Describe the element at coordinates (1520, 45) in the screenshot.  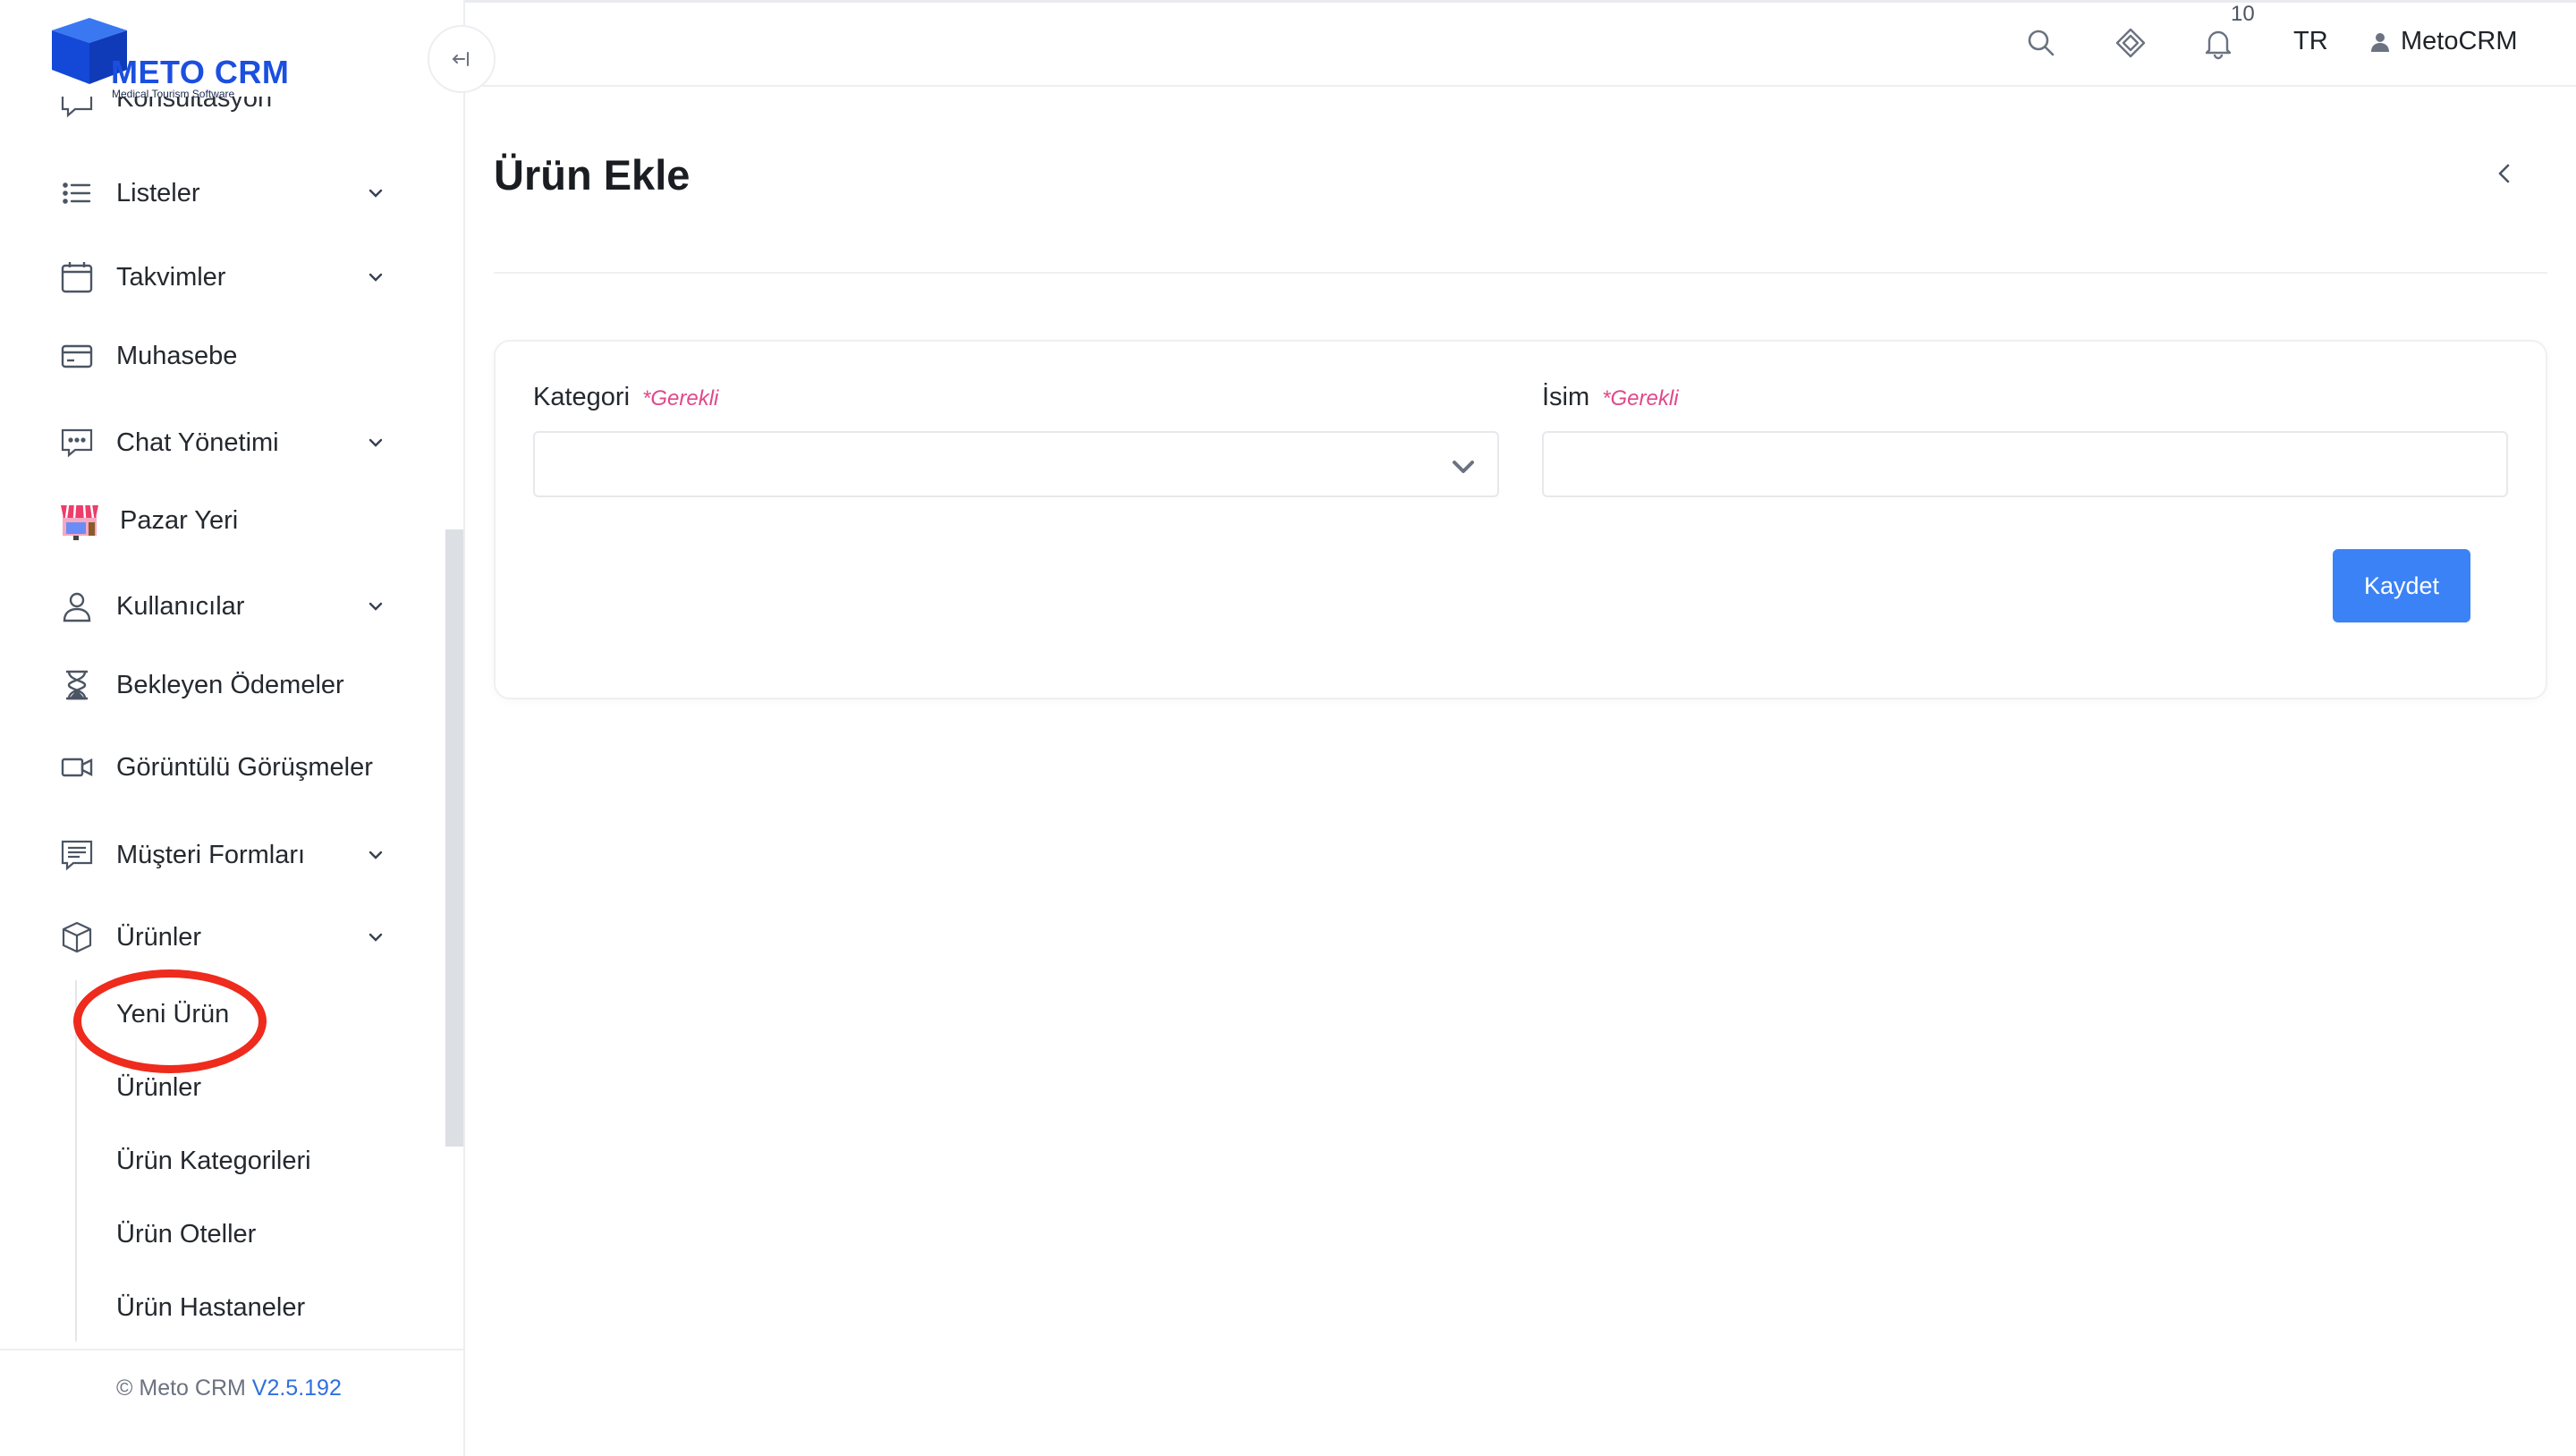
I see `top-header` at that location.